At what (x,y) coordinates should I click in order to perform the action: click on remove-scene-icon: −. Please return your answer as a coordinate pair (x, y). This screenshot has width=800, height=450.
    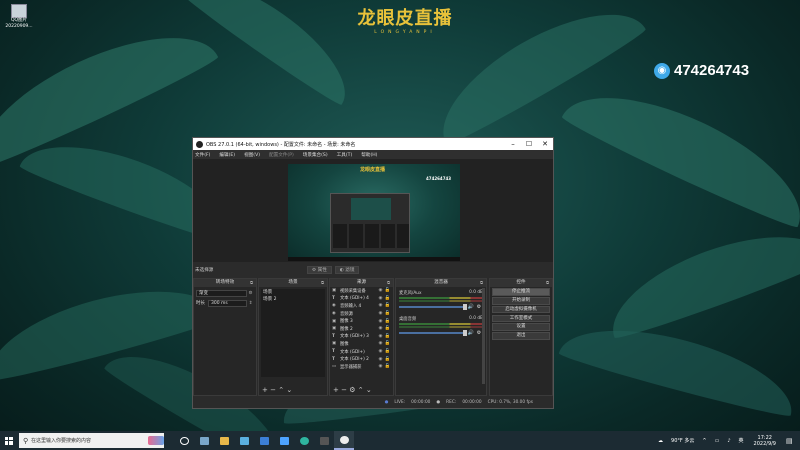
    Looking at the image, I should click on (274, 390).